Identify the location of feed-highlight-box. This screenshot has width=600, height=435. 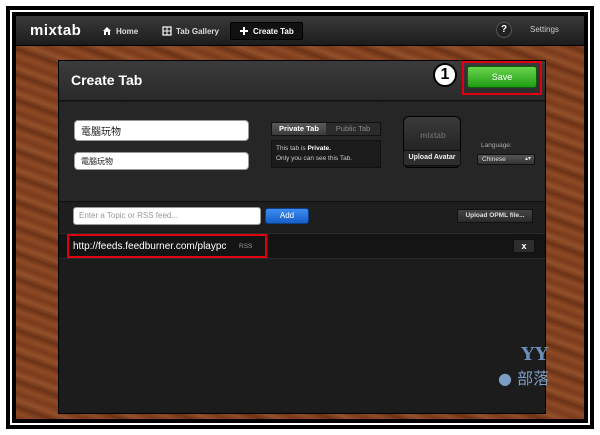
(167, 246).